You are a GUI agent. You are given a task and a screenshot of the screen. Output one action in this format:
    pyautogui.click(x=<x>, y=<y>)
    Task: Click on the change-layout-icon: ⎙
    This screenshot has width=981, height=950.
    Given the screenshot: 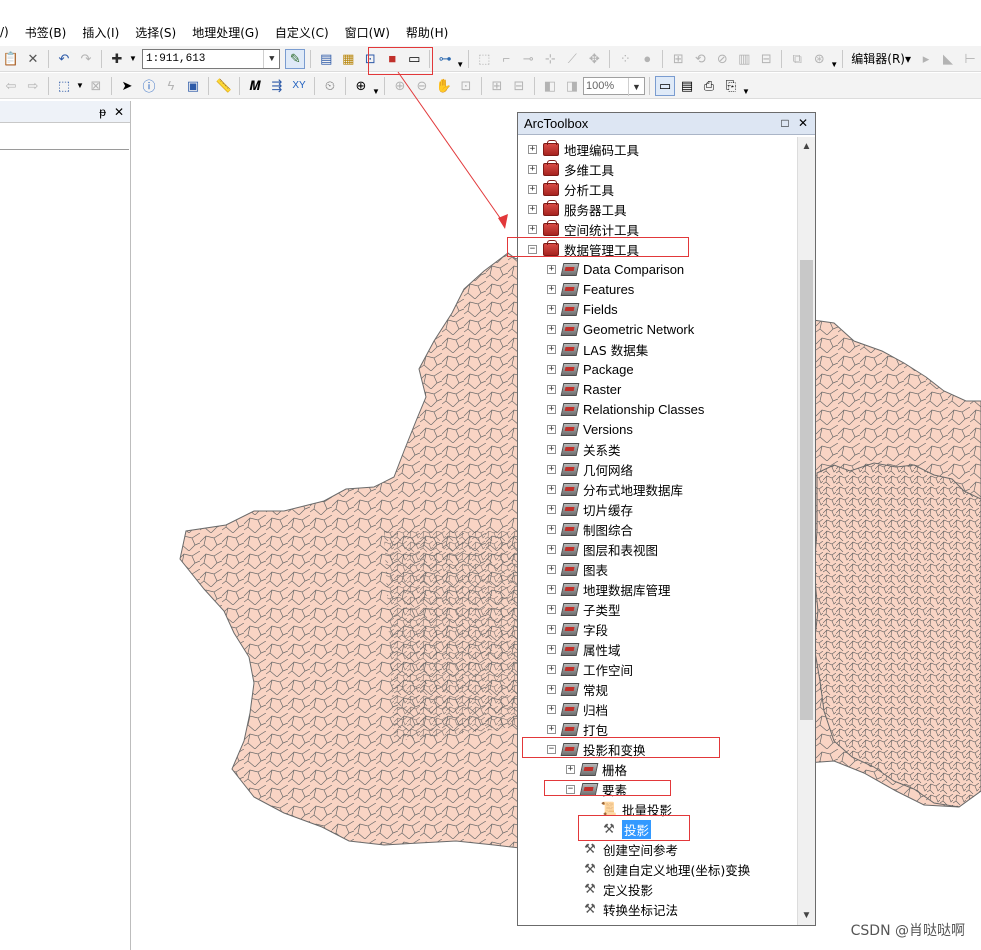 What is the action you would take?
    pyautogui.click(x=709, y=86)
    